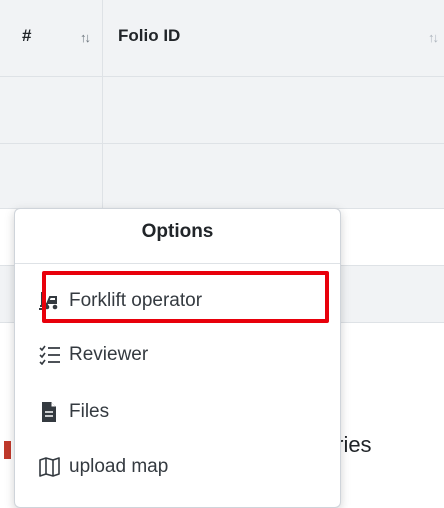  I want to click on column-header-folio-id: Folio ID, so click(149, 36).